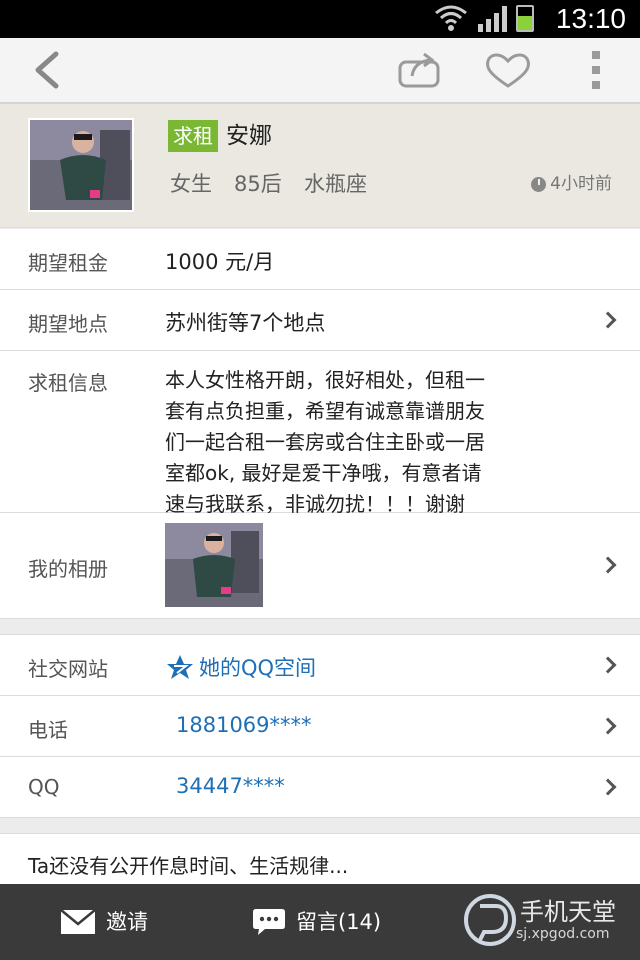 The height and width of the screenshot is (960, 640). I want to click on info-line: 套有点负担重，希望有诚意靠谱朋友, so click(325, 411).